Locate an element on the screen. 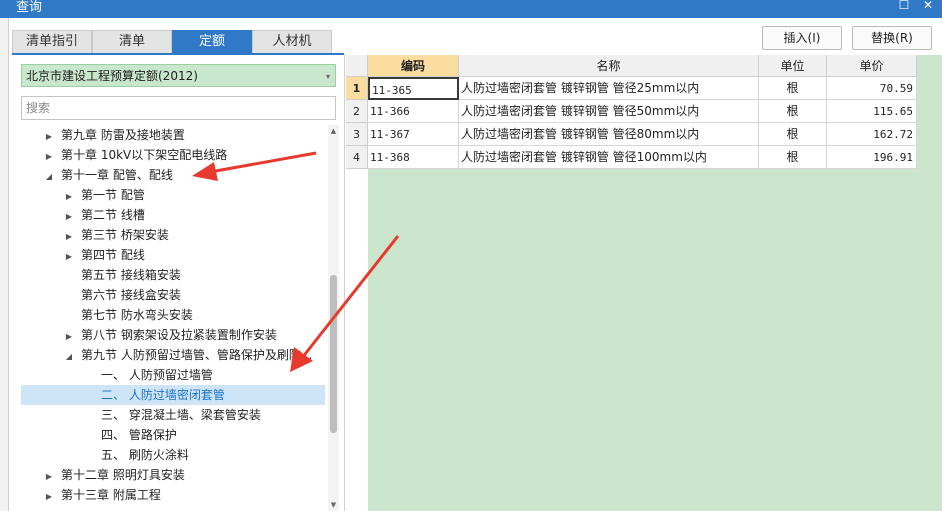  cell-name: 人防过墙密闭套管 镀锌钢管 管径50mm以内 is located at coordinates (609, 111).